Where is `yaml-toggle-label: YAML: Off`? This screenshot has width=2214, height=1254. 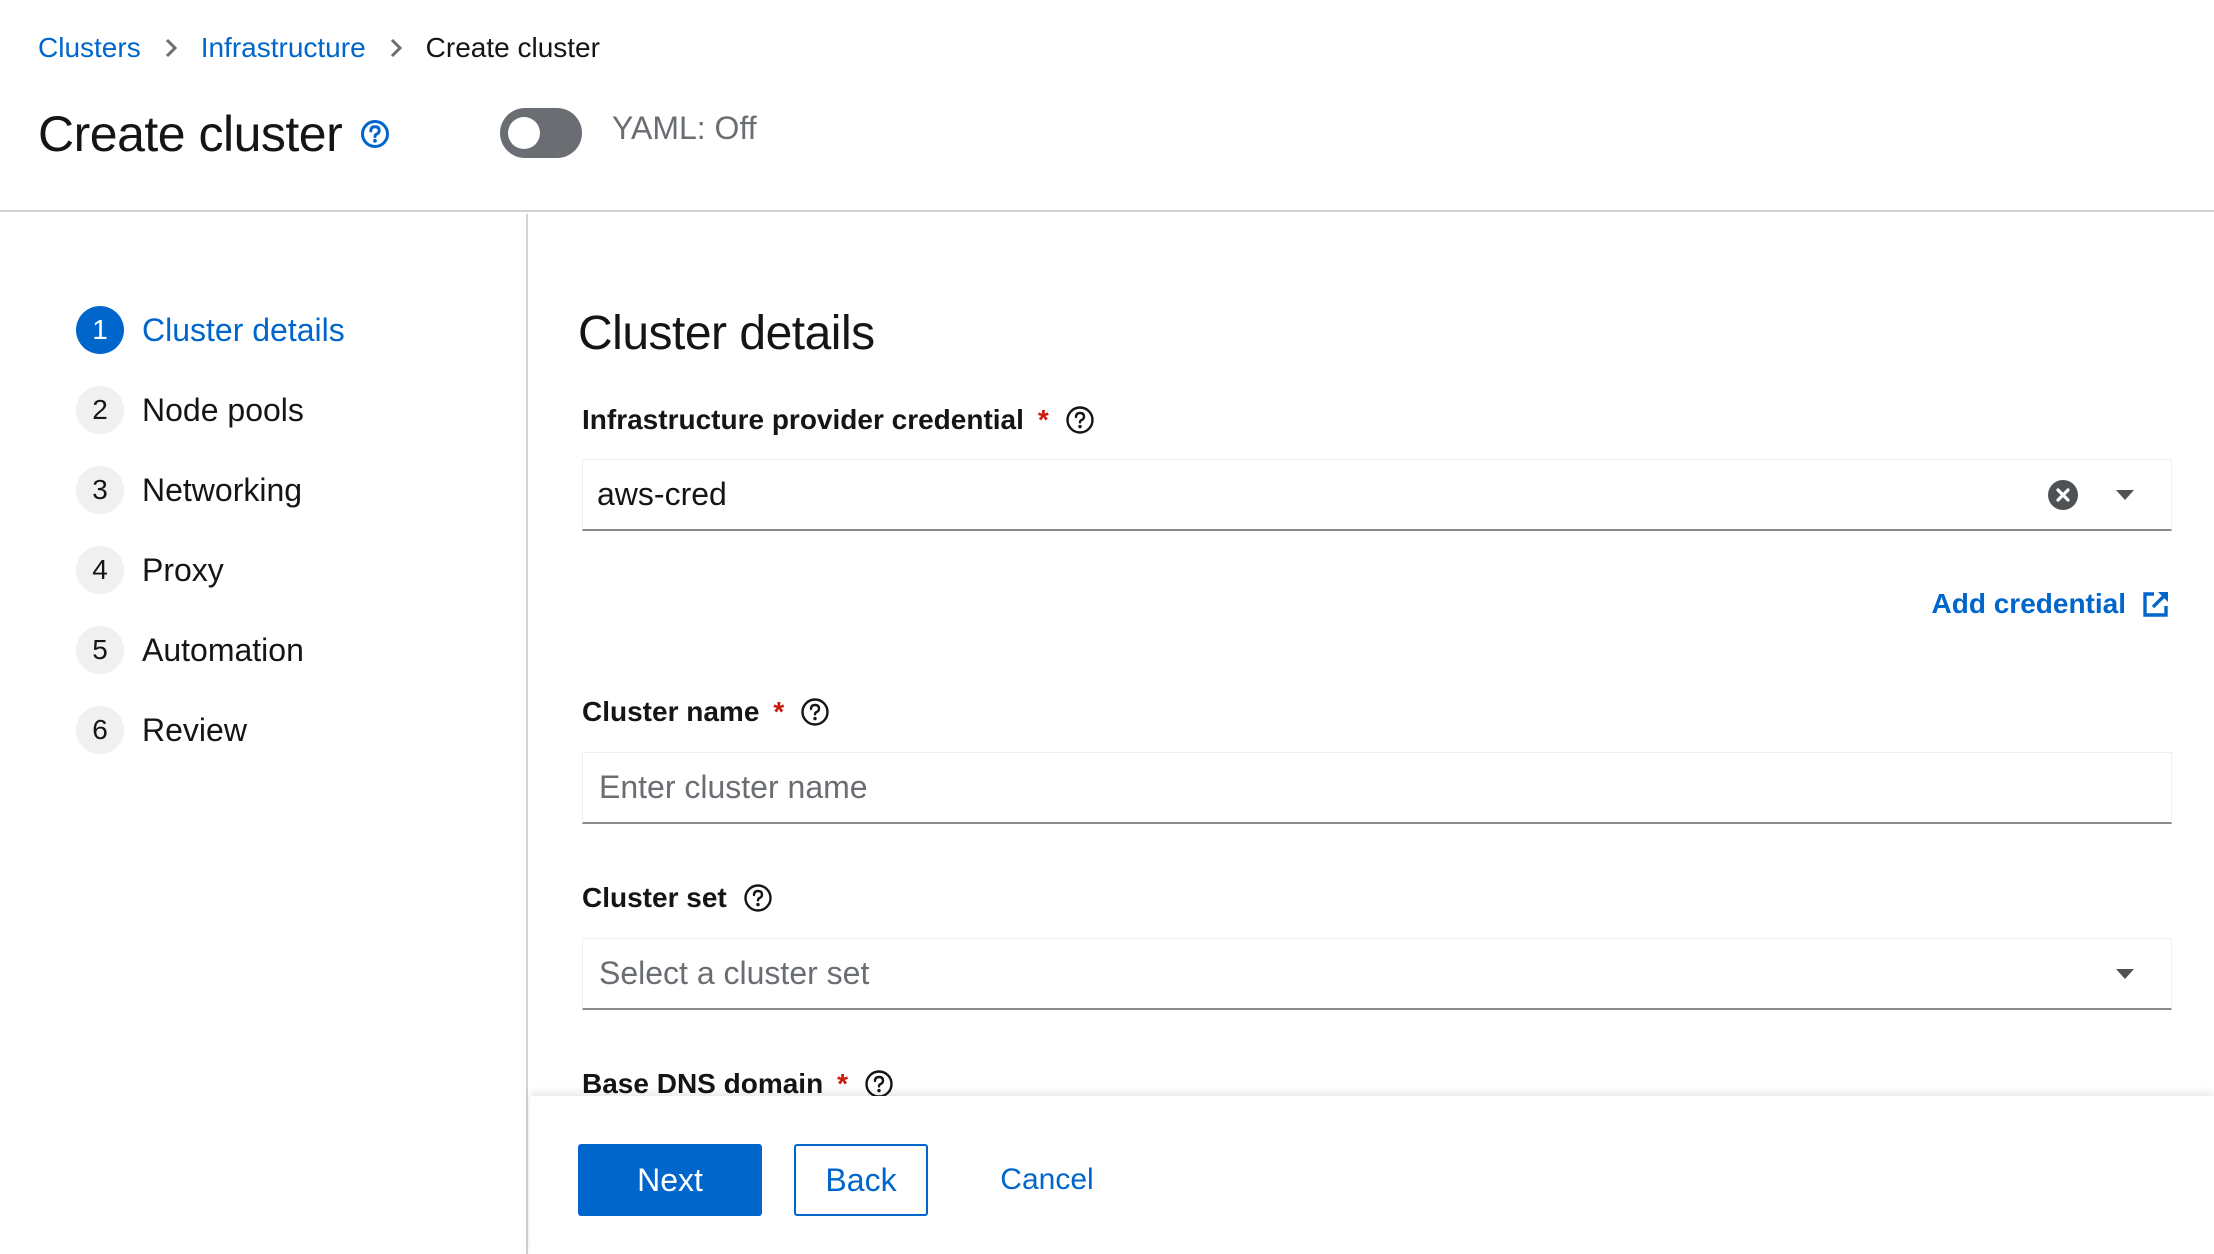
yaml-toggle-label: YAML: Off is located at coordinates (684, 128).